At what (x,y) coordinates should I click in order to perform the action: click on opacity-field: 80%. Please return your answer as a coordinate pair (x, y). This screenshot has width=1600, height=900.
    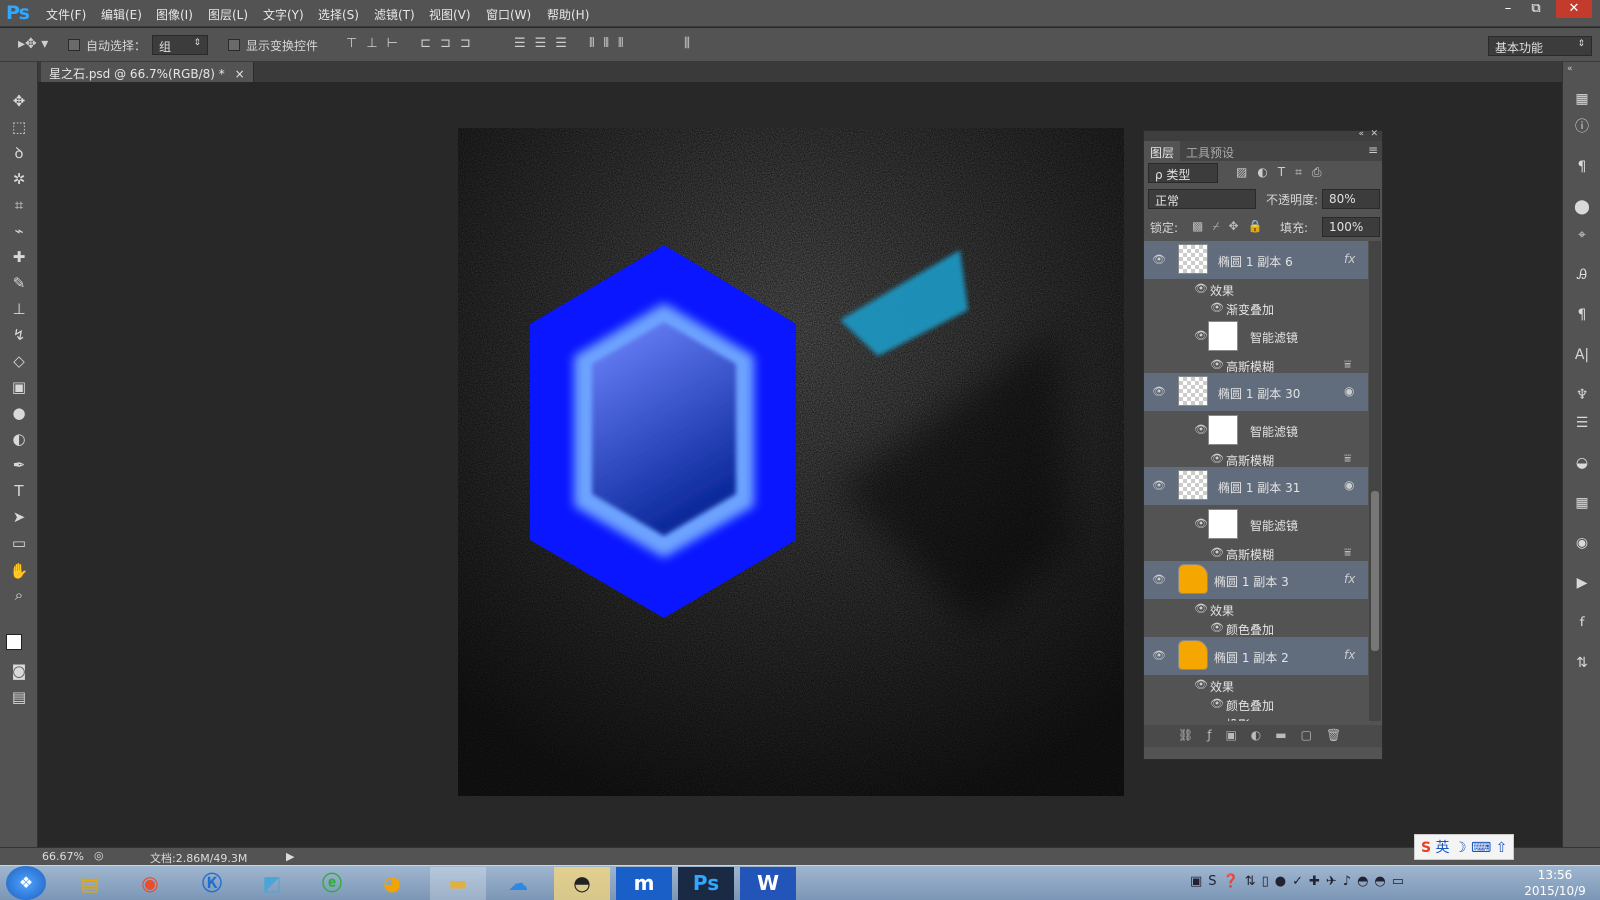
    Looking at the image, I should click on (1351, 199).